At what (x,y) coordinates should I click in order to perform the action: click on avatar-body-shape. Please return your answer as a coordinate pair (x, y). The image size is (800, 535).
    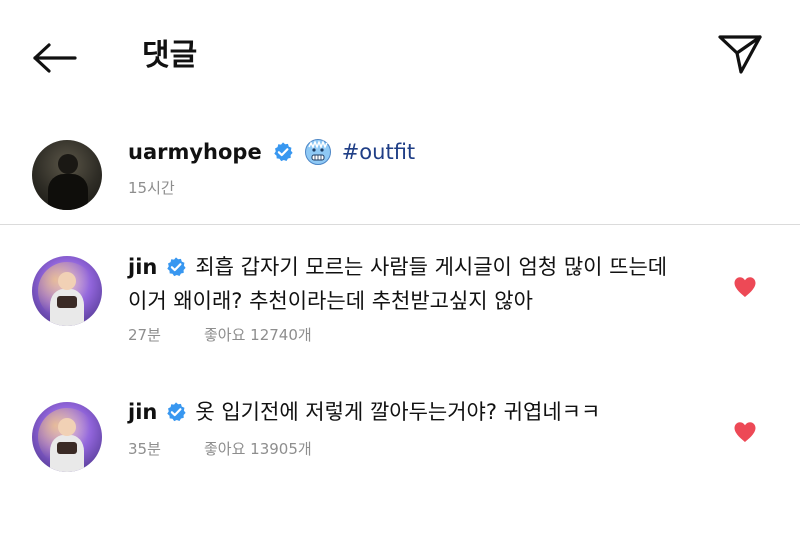
    Looking at the image, I should click on (68, 192).